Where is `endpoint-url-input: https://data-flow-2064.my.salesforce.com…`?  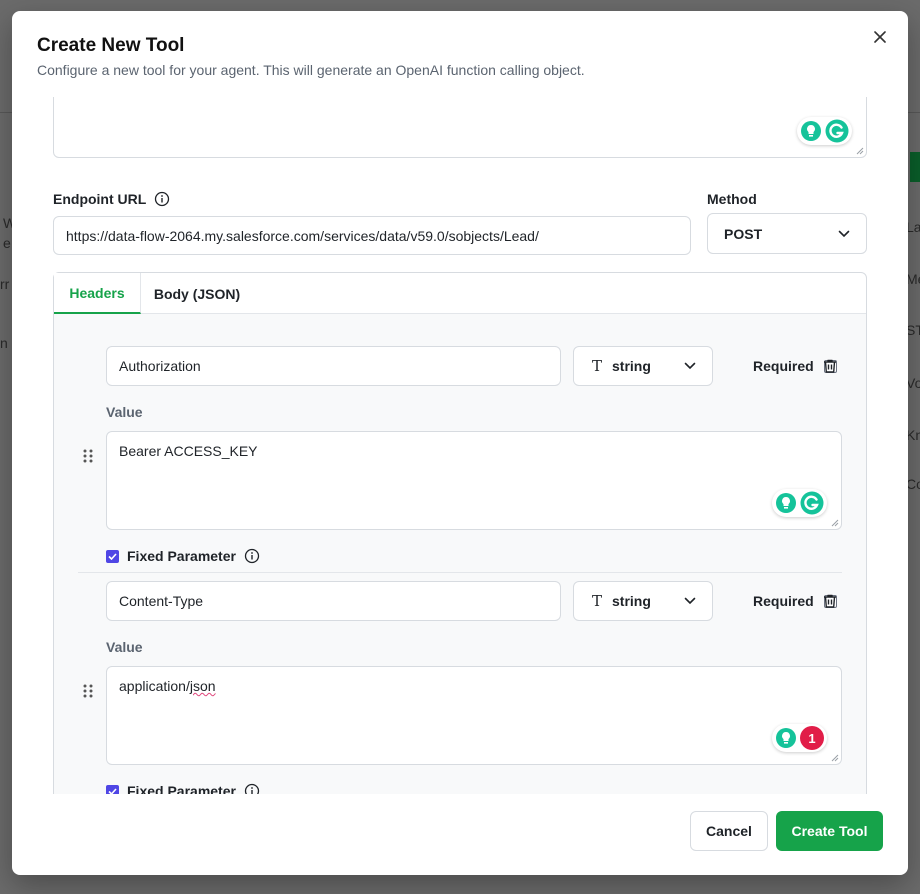 endpoint-url-input: https://data-flow-2064.my.salesforce.com… is located at coordinates (372, 235).